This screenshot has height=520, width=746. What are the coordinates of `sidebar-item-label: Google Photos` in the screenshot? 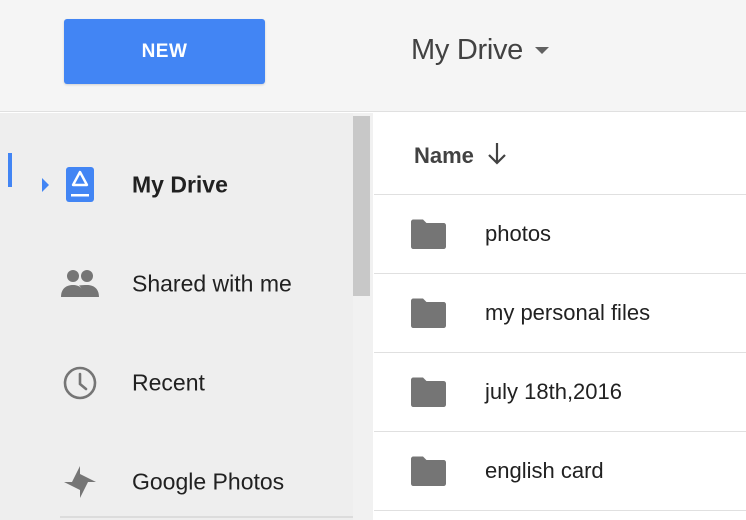 It's located at (208, 481).